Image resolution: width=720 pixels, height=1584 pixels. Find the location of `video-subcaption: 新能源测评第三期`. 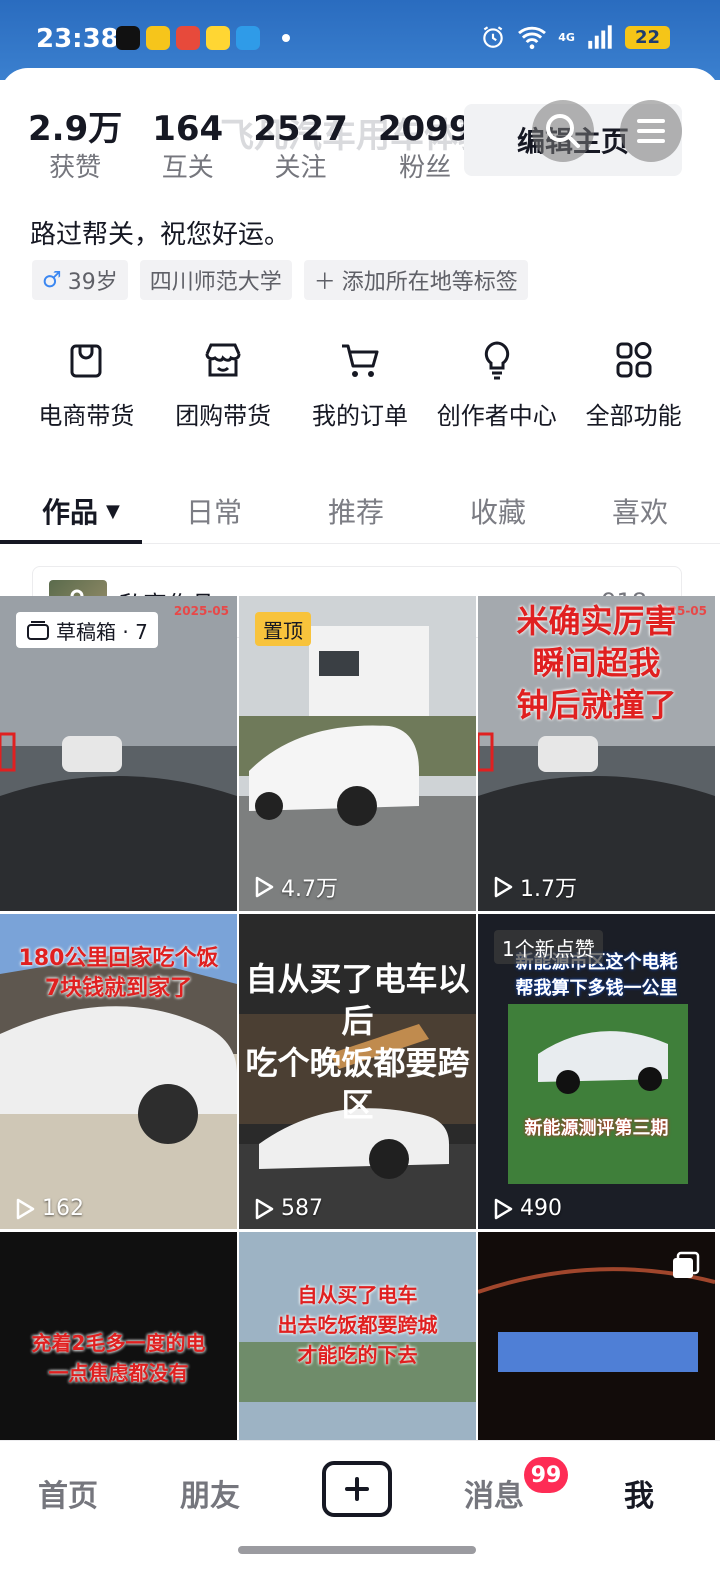

video-subcaption: 新能源测评第三期 is located at coordinates (596, 1128).